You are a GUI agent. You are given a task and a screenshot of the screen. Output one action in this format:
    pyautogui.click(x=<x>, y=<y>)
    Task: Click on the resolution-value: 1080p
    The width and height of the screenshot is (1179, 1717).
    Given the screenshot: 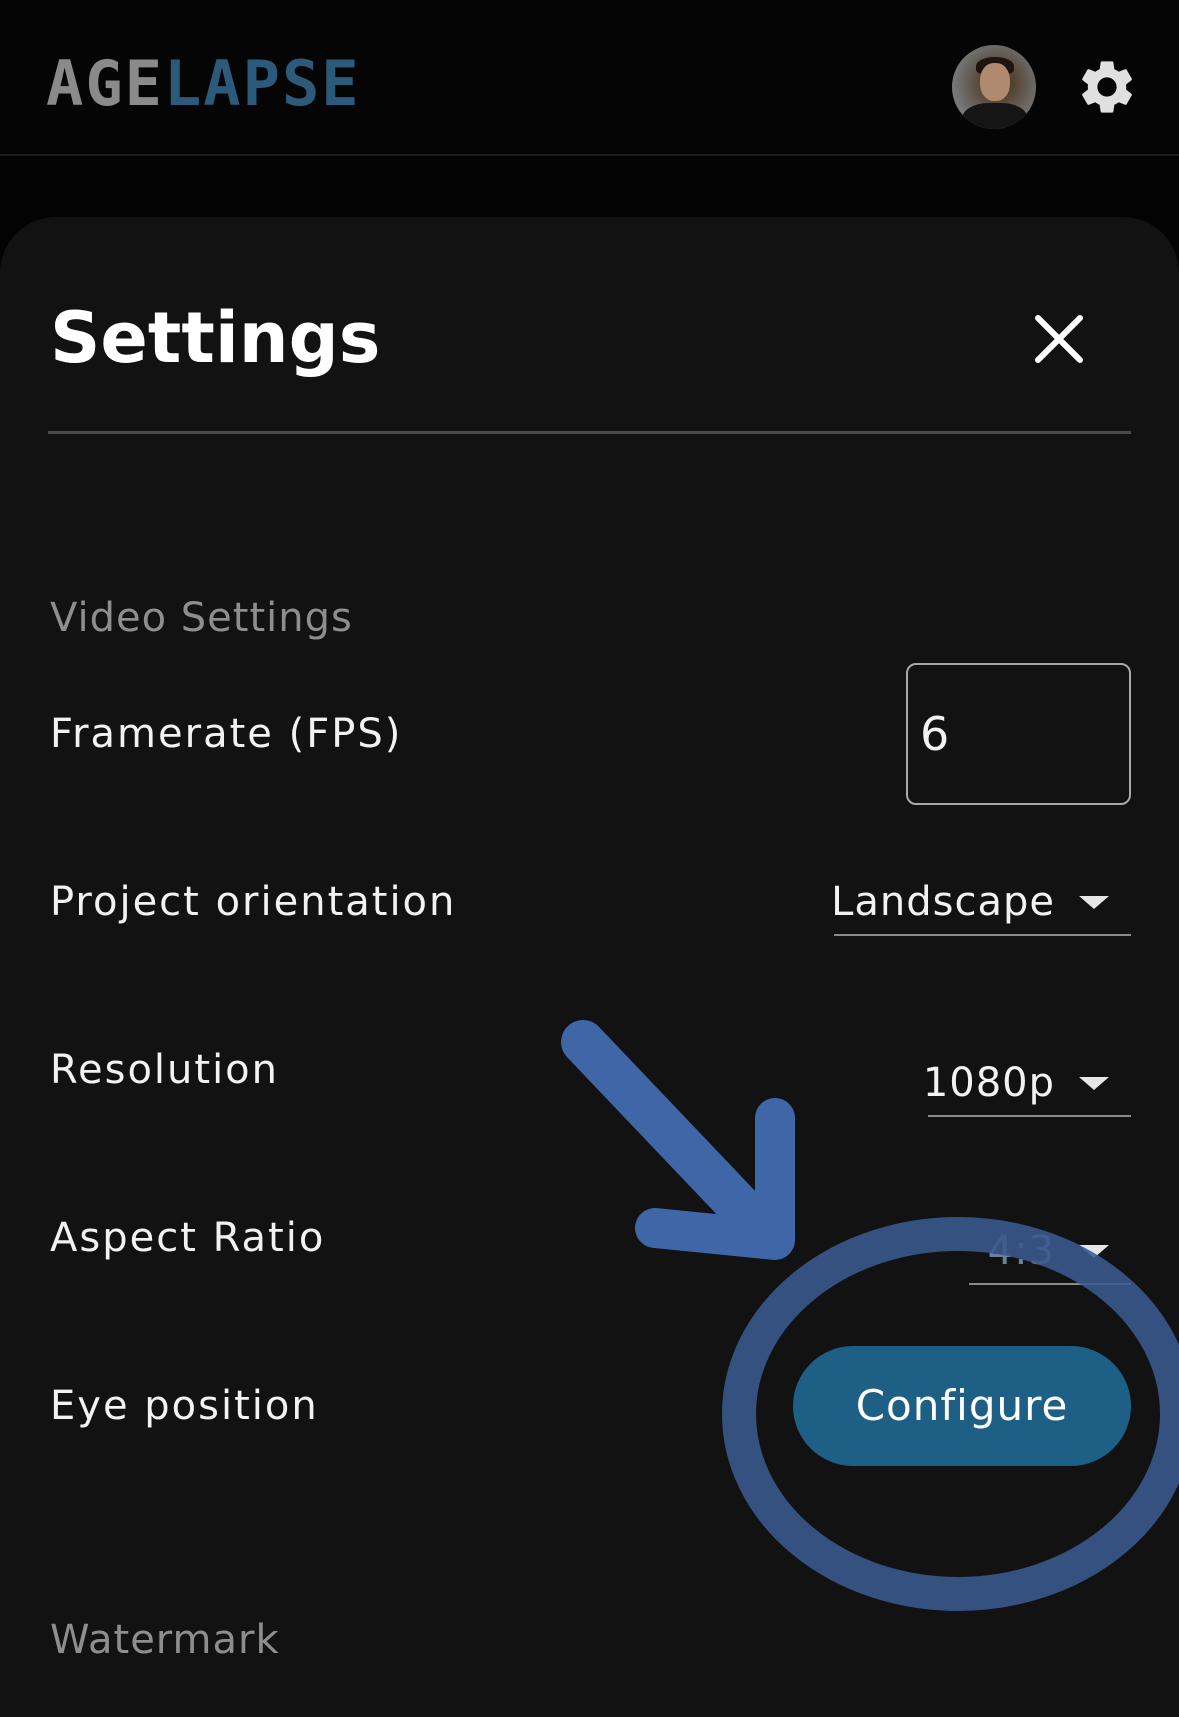 What is the action you would take?
    pyautogui.click(x=988, y=1083)
    